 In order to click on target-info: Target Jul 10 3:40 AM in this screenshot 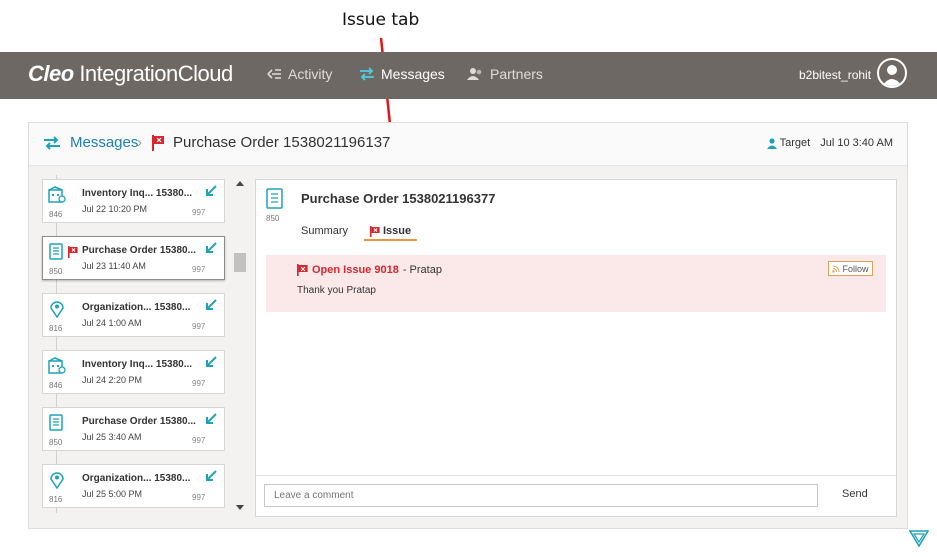, I will do `click(829, 143)`.